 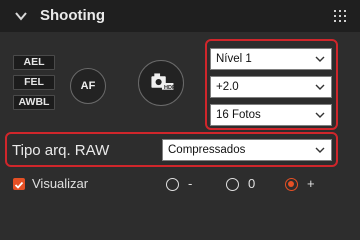 What do you see at coordinates (234, 59) in the screenshot?
I see `level-select-value: Nível 1` at bounding box center [234, 59].